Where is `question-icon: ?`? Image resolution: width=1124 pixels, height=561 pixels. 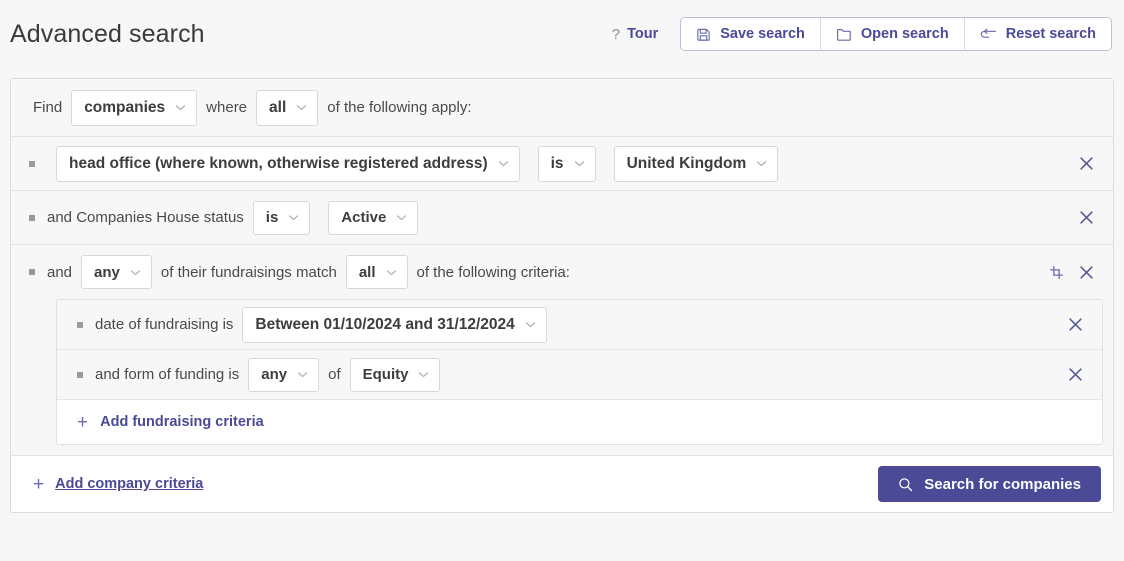 question-icon: ? is located at coordinates (616, 34).